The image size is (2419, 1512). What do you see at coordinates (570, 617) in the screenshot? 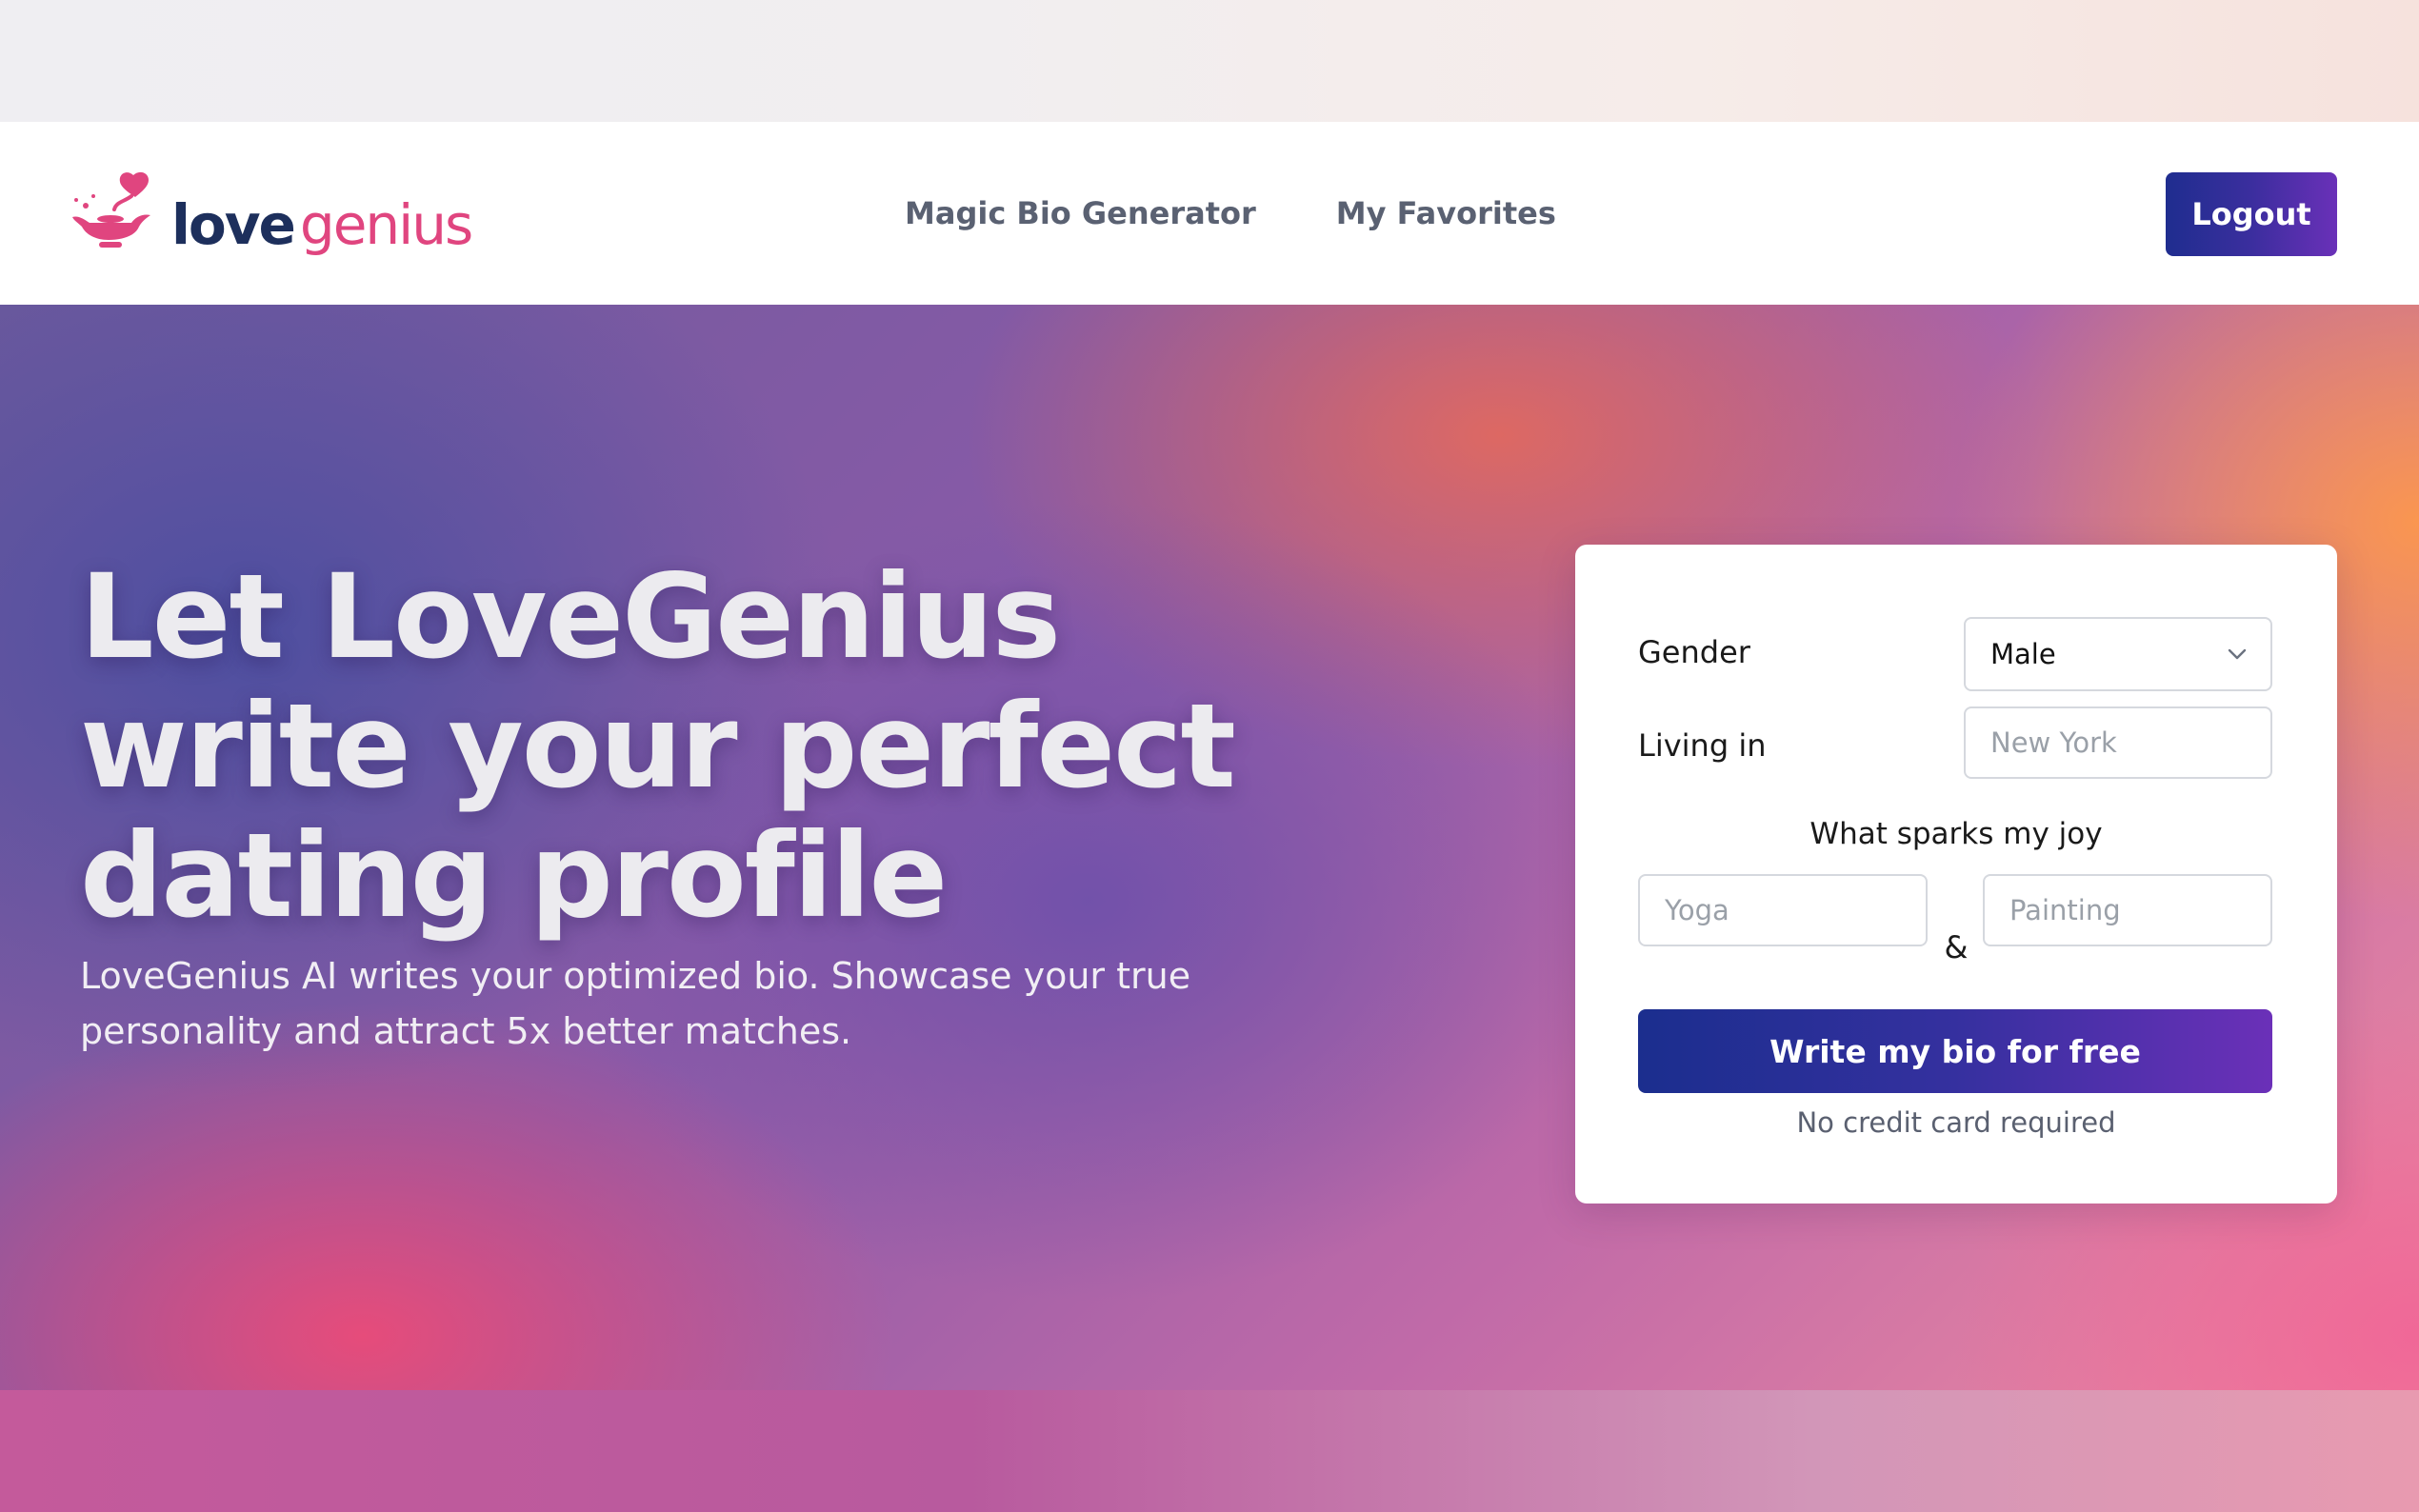
I see `hero-title-line-1: Let LoveGenius` at bounding box center [570, 617].